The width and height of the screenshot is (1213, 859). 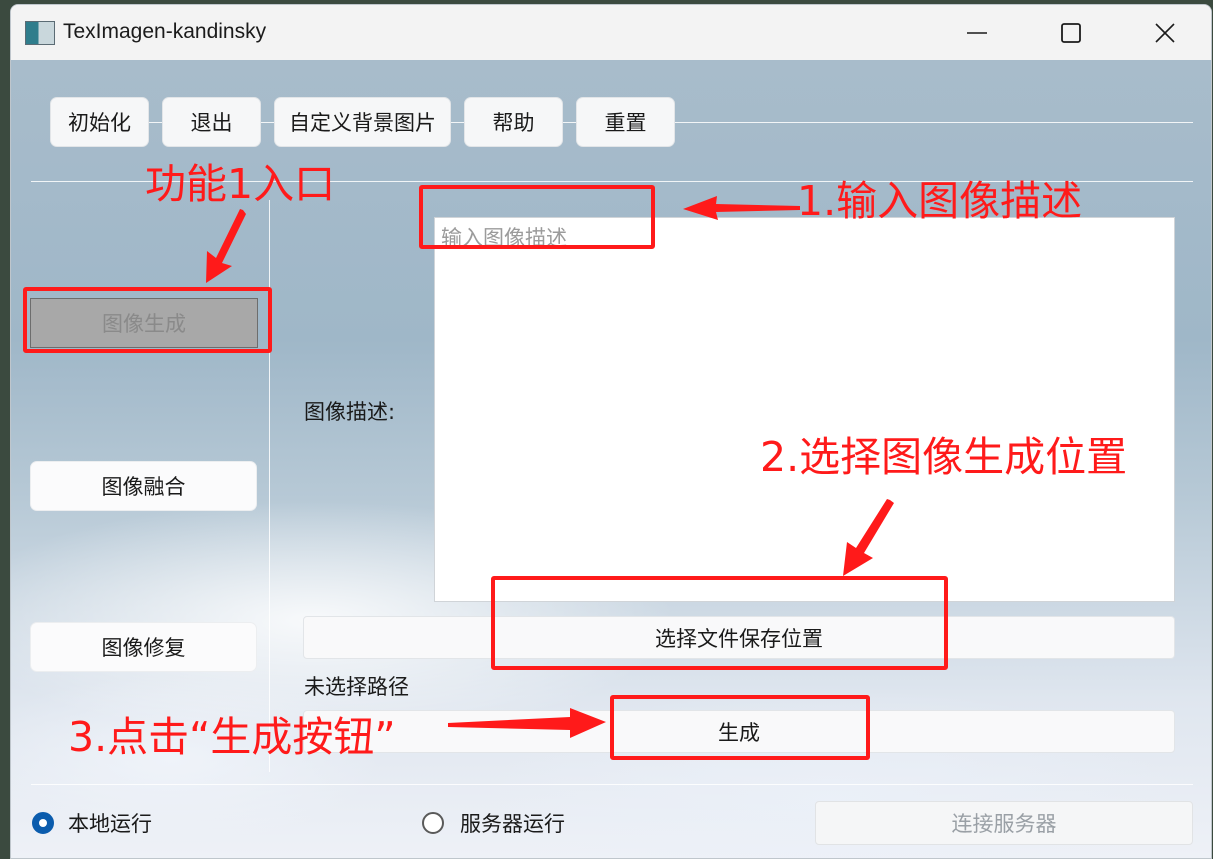 I want to click on arrow-to-generate, so click(x=527, y=723).